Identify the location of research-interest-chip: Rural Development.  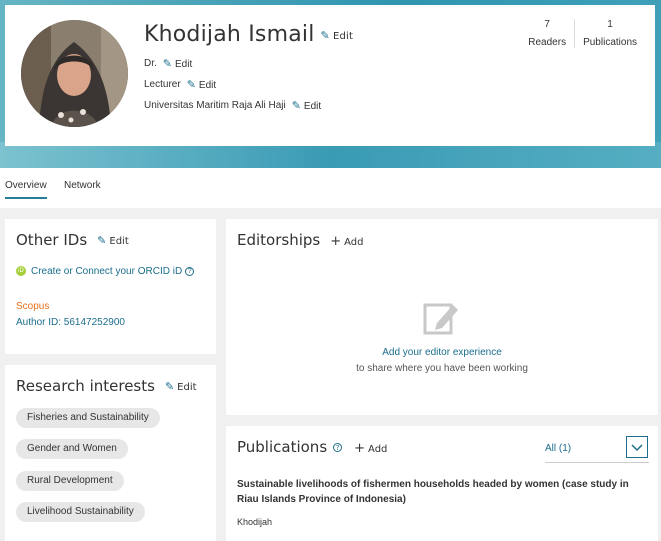
(70, 481).